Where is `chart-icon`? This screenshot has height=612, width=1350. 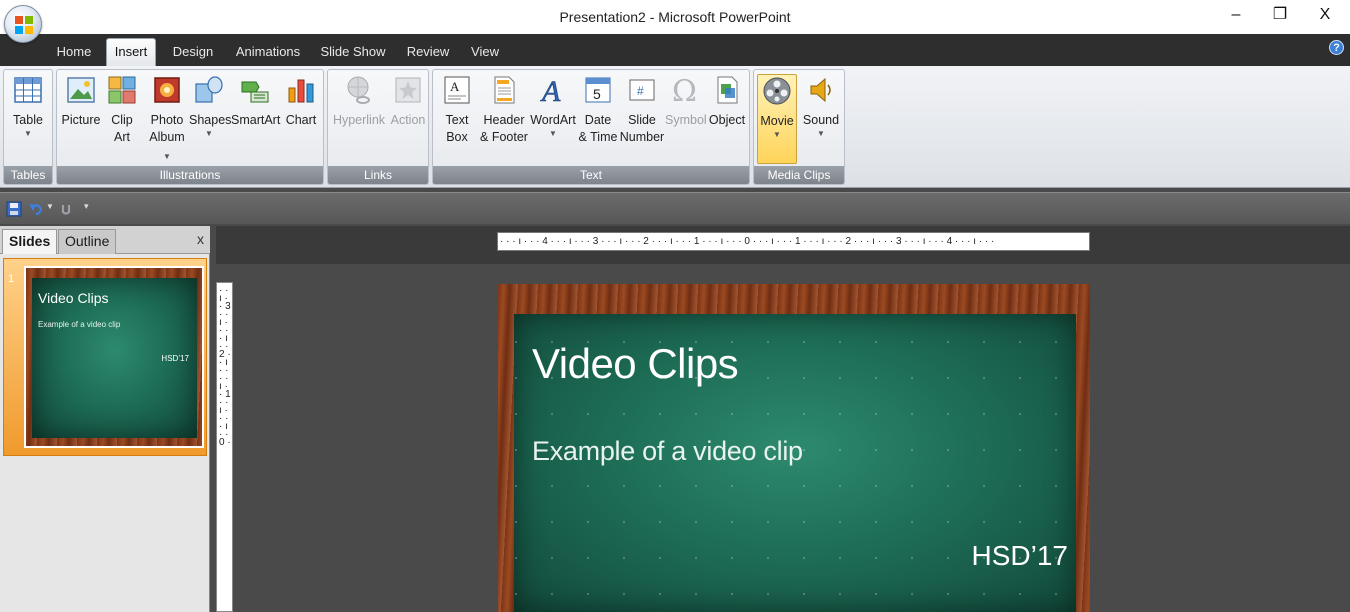 chart-icon is located at coordinates (301, 91).